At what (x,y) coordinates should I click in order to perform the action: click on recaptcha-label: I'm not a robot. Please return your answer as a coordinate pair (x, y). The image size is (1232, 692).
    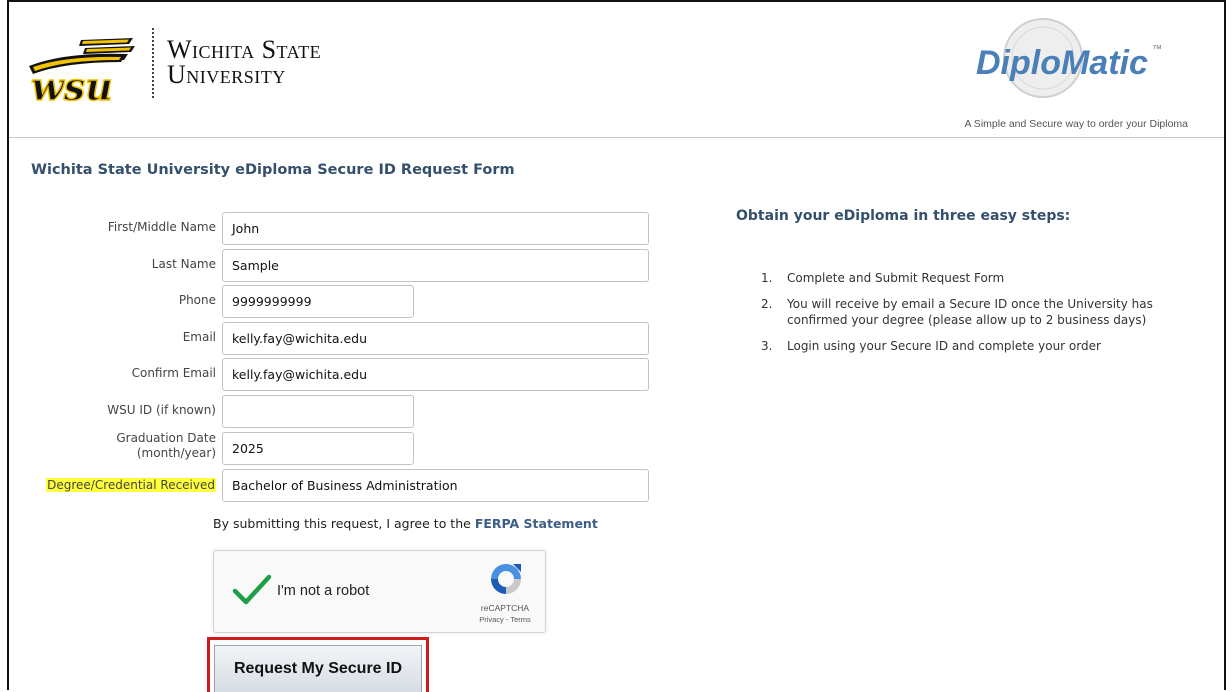
    Looking at the image, I should click on (323, 591).